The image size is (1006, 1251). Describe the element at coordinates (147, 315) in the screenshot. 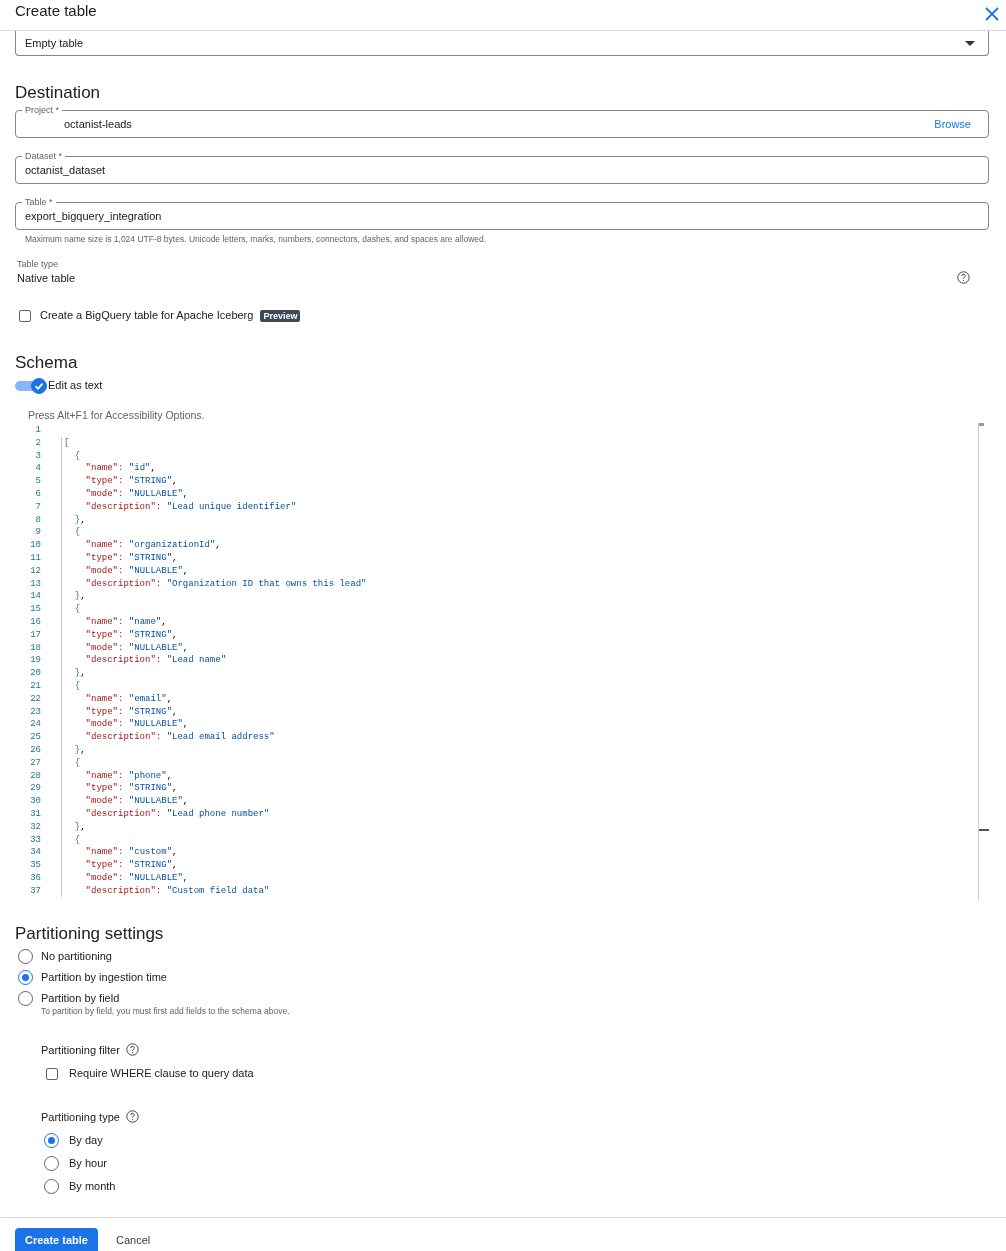

I see `checkbox-label: Create a BigQuery table for Apache Iceberg` at that location.